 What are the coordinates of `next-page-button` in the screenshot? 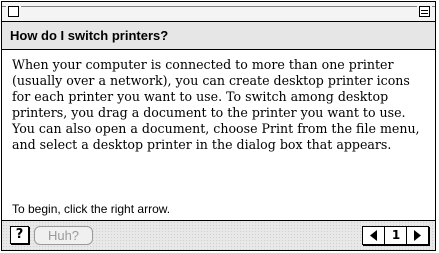 It's located at (417, 235).